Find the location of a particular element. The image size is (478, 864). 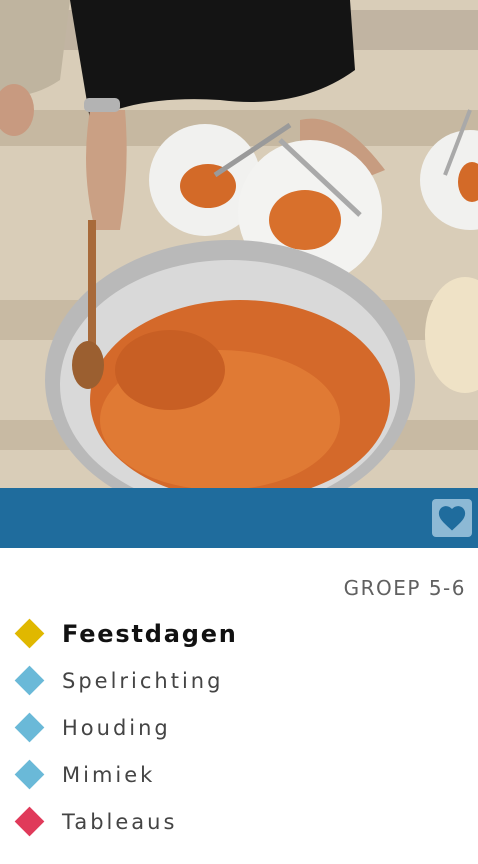

topic-label: Spelrichting is located at coordinates (143, 680).